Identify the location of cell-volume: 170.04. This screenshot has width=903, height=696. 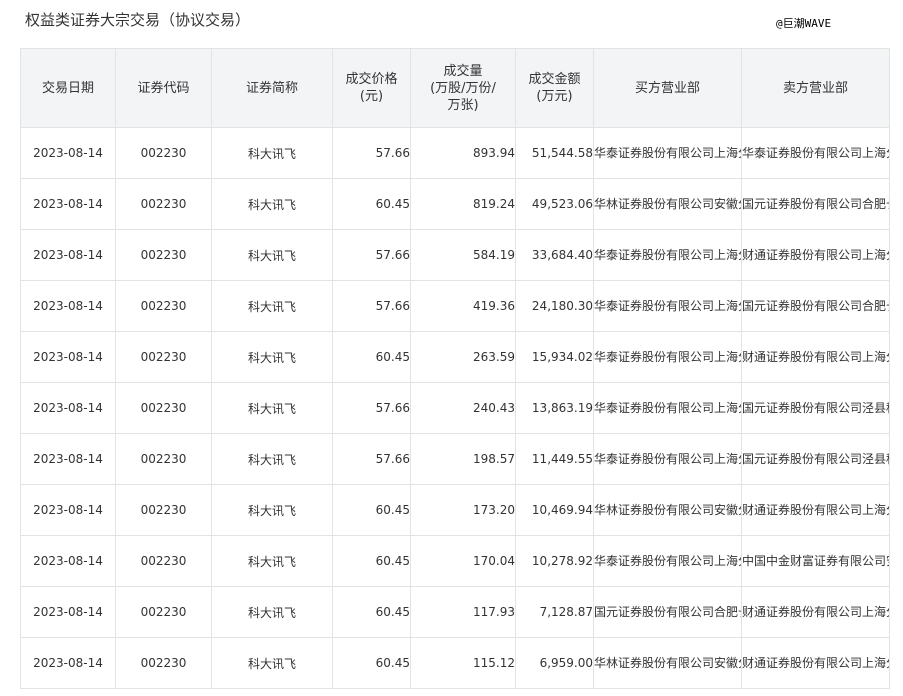
(463, 561).